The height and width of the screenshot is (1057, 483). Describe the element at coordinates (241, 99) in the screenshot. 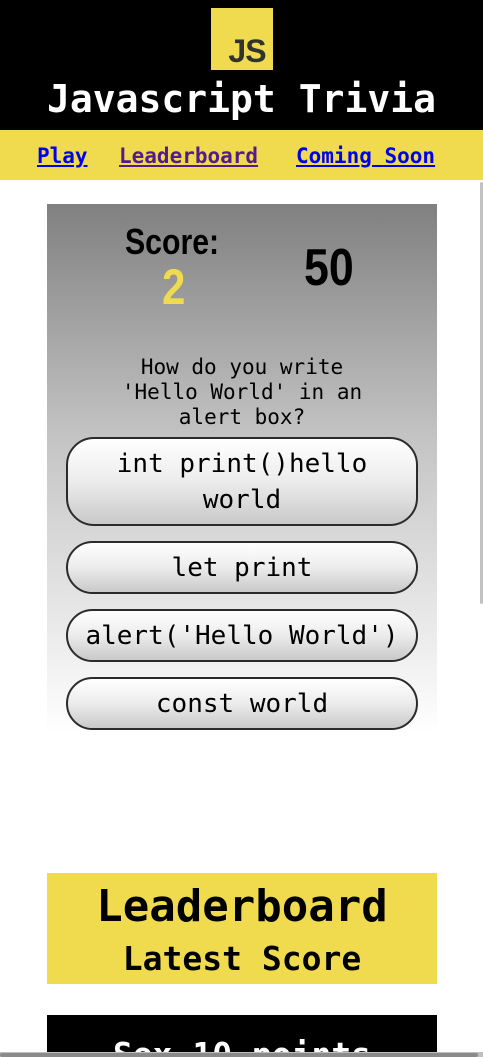

I see `page-title: Javascript Trivia` at that location.